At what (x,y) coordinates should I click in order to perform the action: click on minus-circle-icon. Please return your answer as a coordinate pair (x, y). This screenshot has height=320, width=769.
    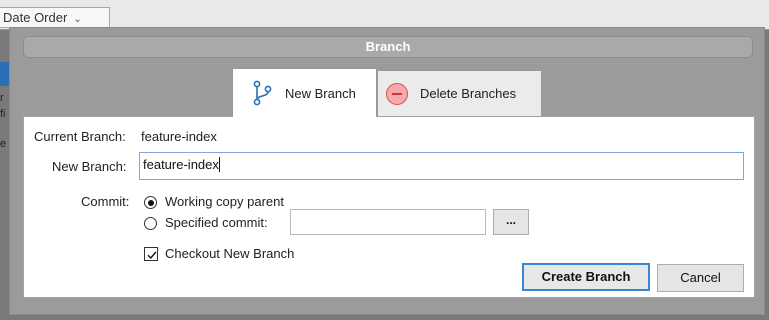
    Looking at the image, I should click on (397, 93).